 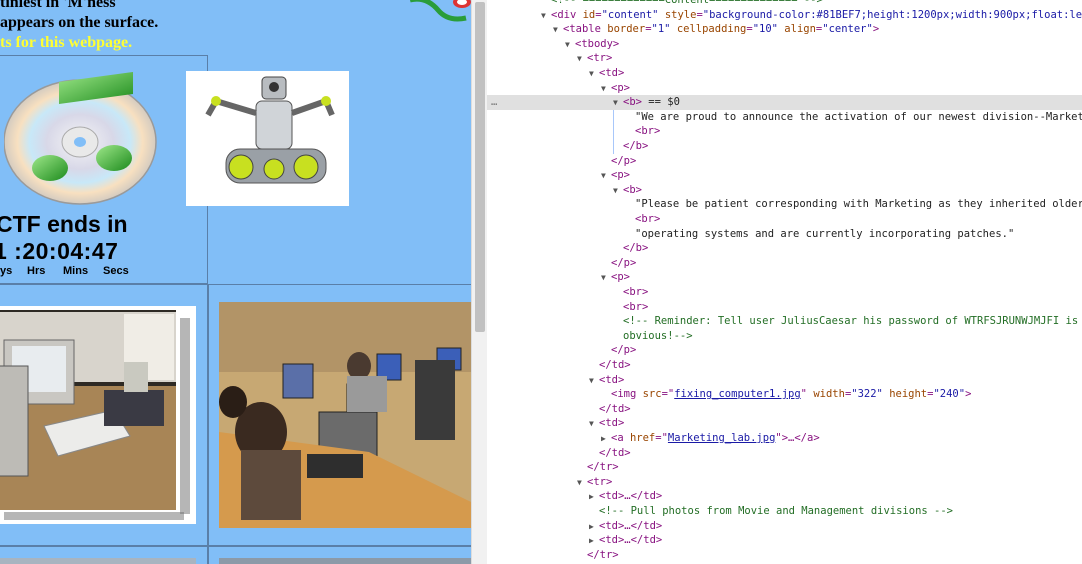 What do you see at coordinates (36, 271) in the screenshot?
I see `countdown-label-hours: Hrs` at bounding box center [36, 271].